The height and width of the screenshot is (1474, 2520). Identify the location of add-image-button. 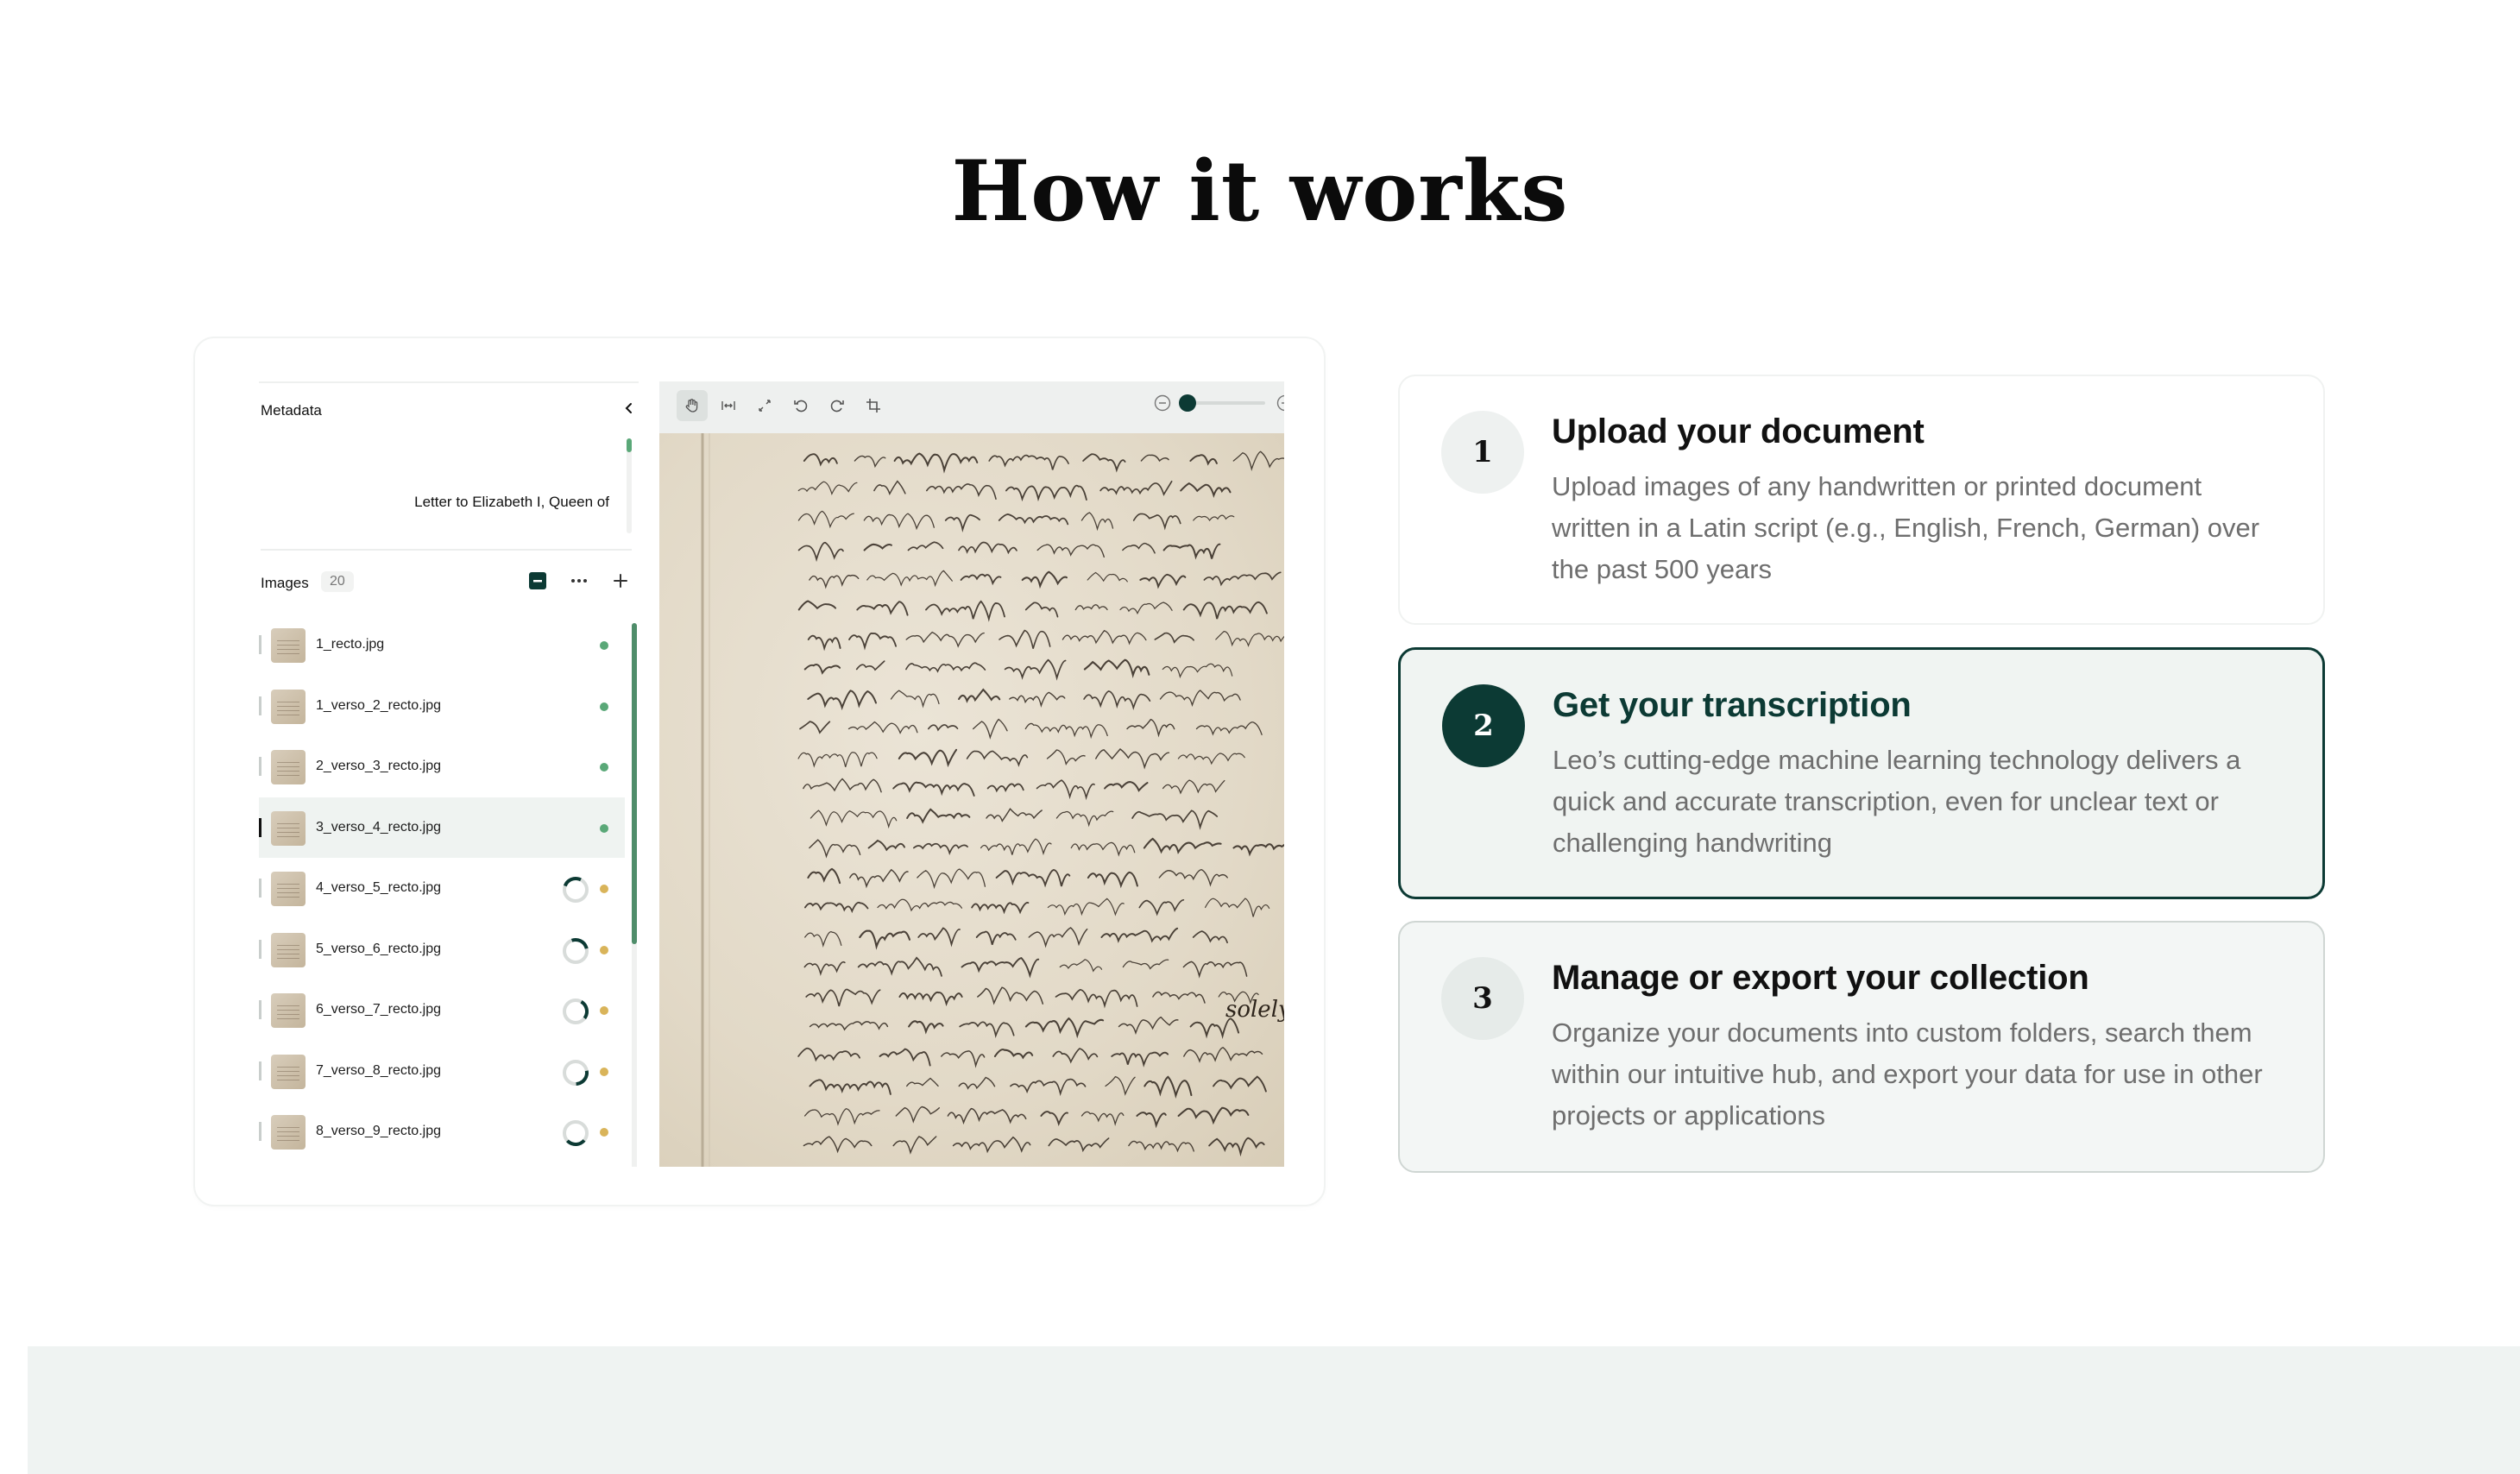
(621, 580).